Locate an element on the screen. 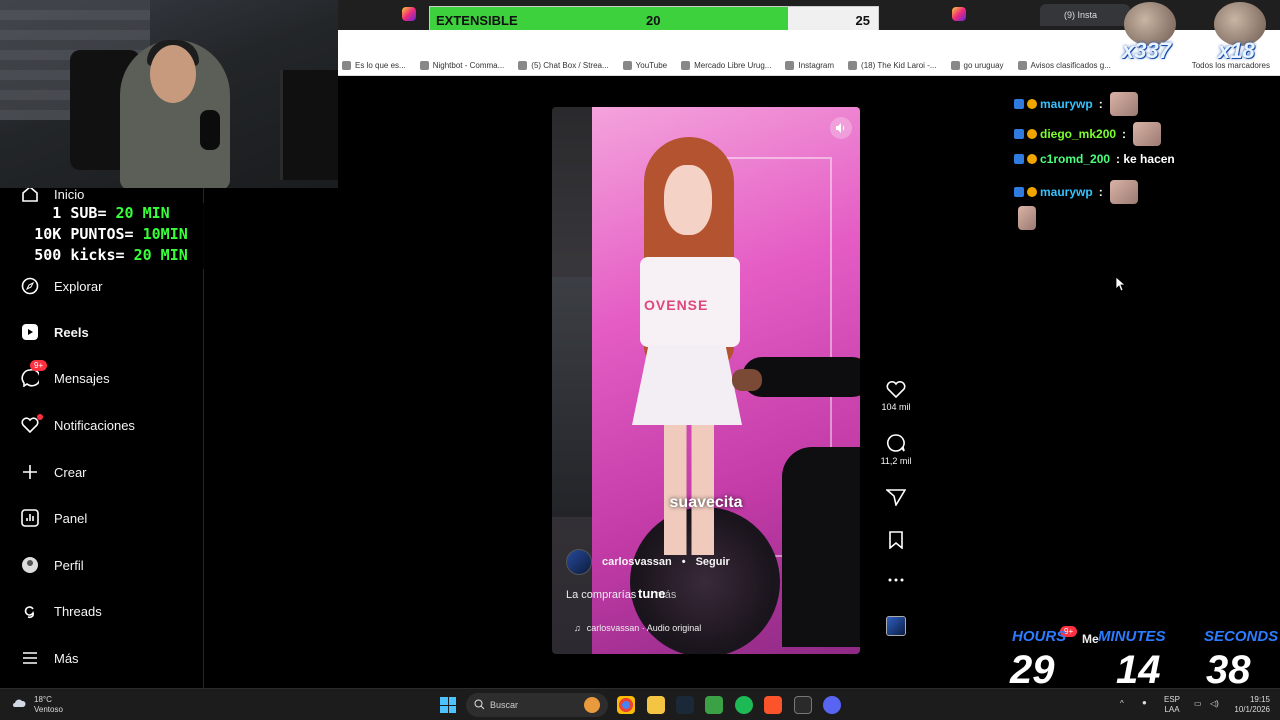  share-button is located at coordinates (896, 499).